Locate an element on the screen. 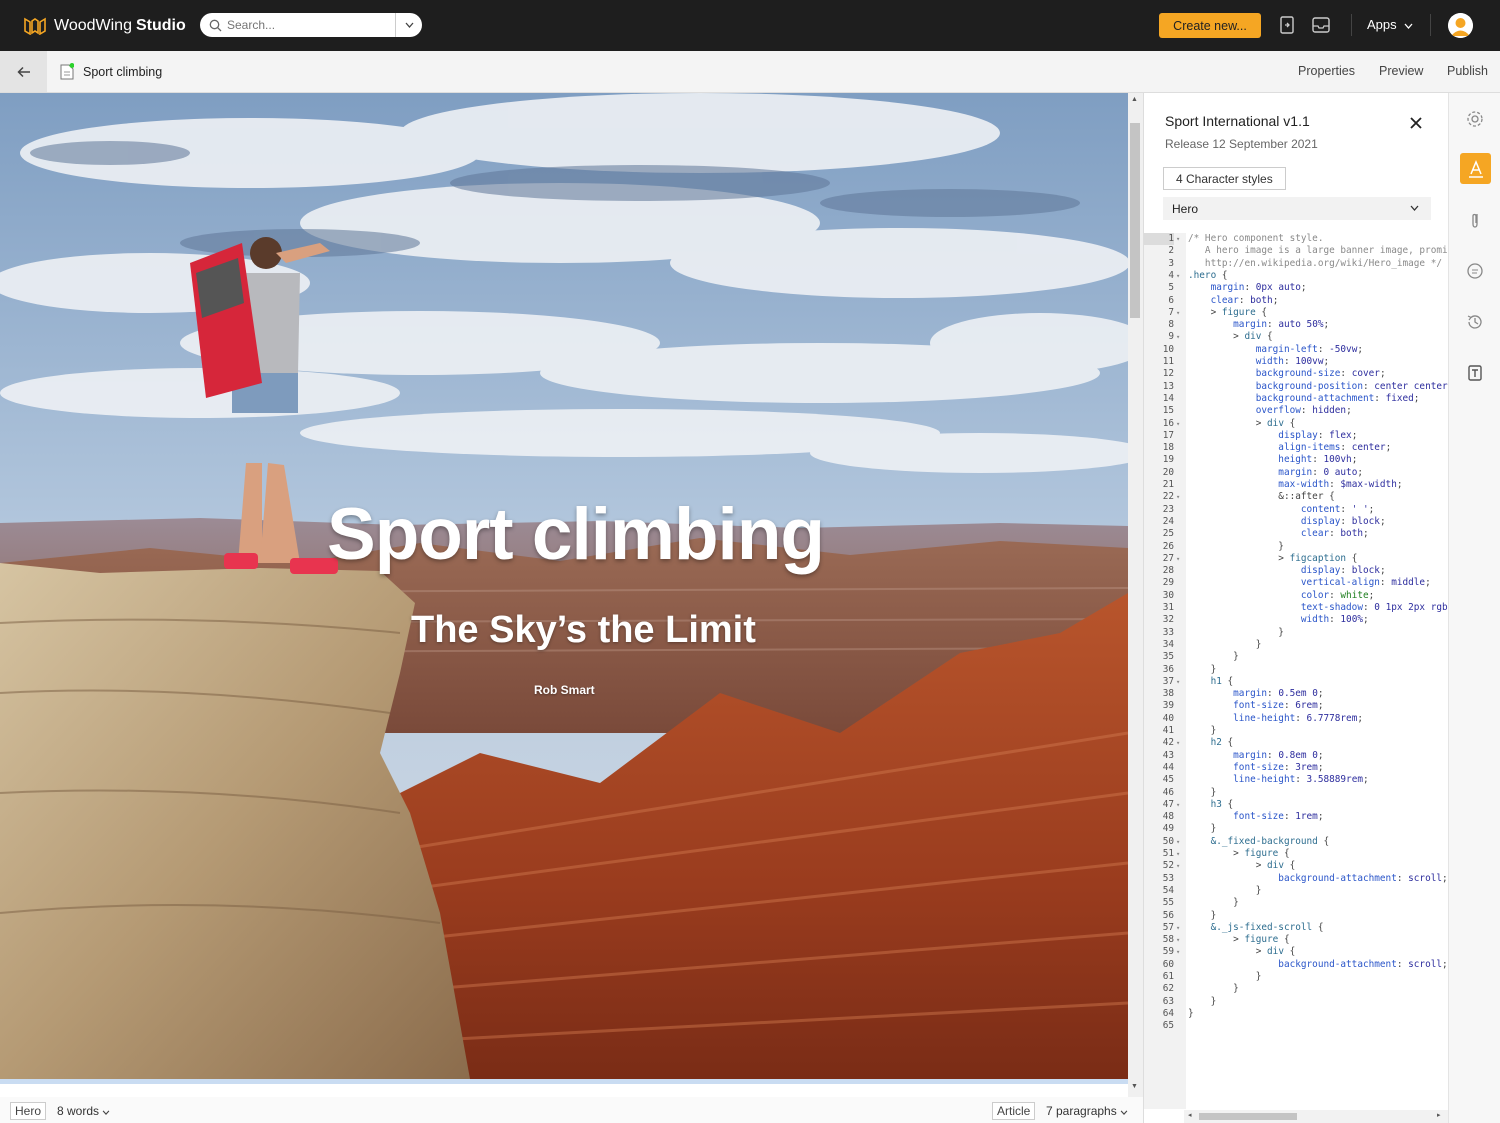 This screenshot has width=1500, height=1123. code-line: 34 } is located at coordinates (1296, 645).